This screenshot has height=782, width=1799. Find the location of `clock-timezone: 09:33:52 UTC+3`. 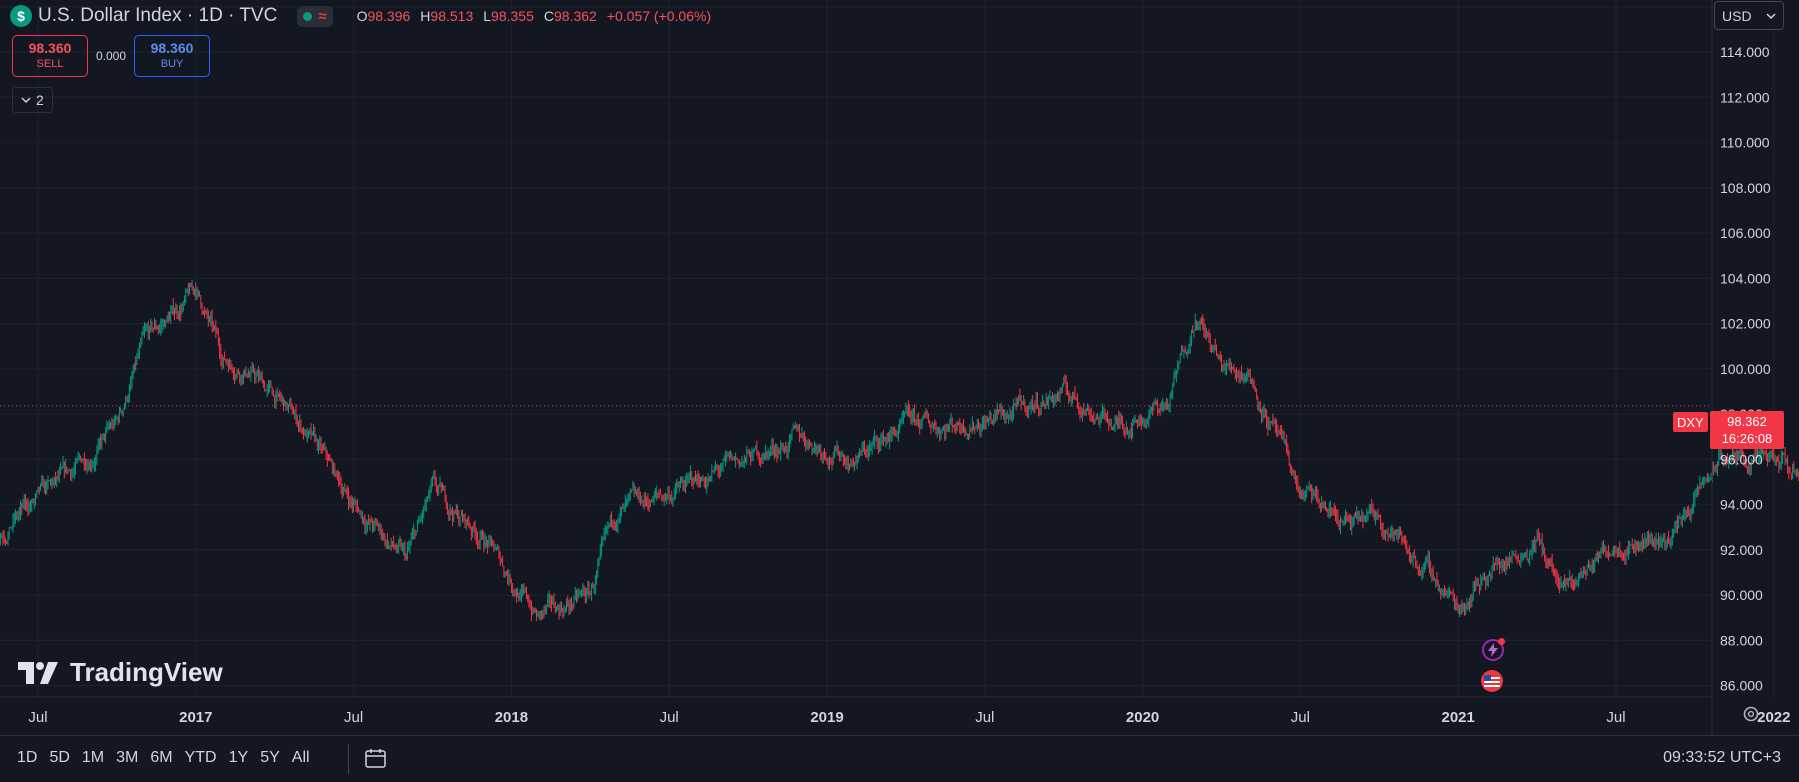

clock-timezone: 09:33:52 UTC+3 is located at coordinates (1722, 758).